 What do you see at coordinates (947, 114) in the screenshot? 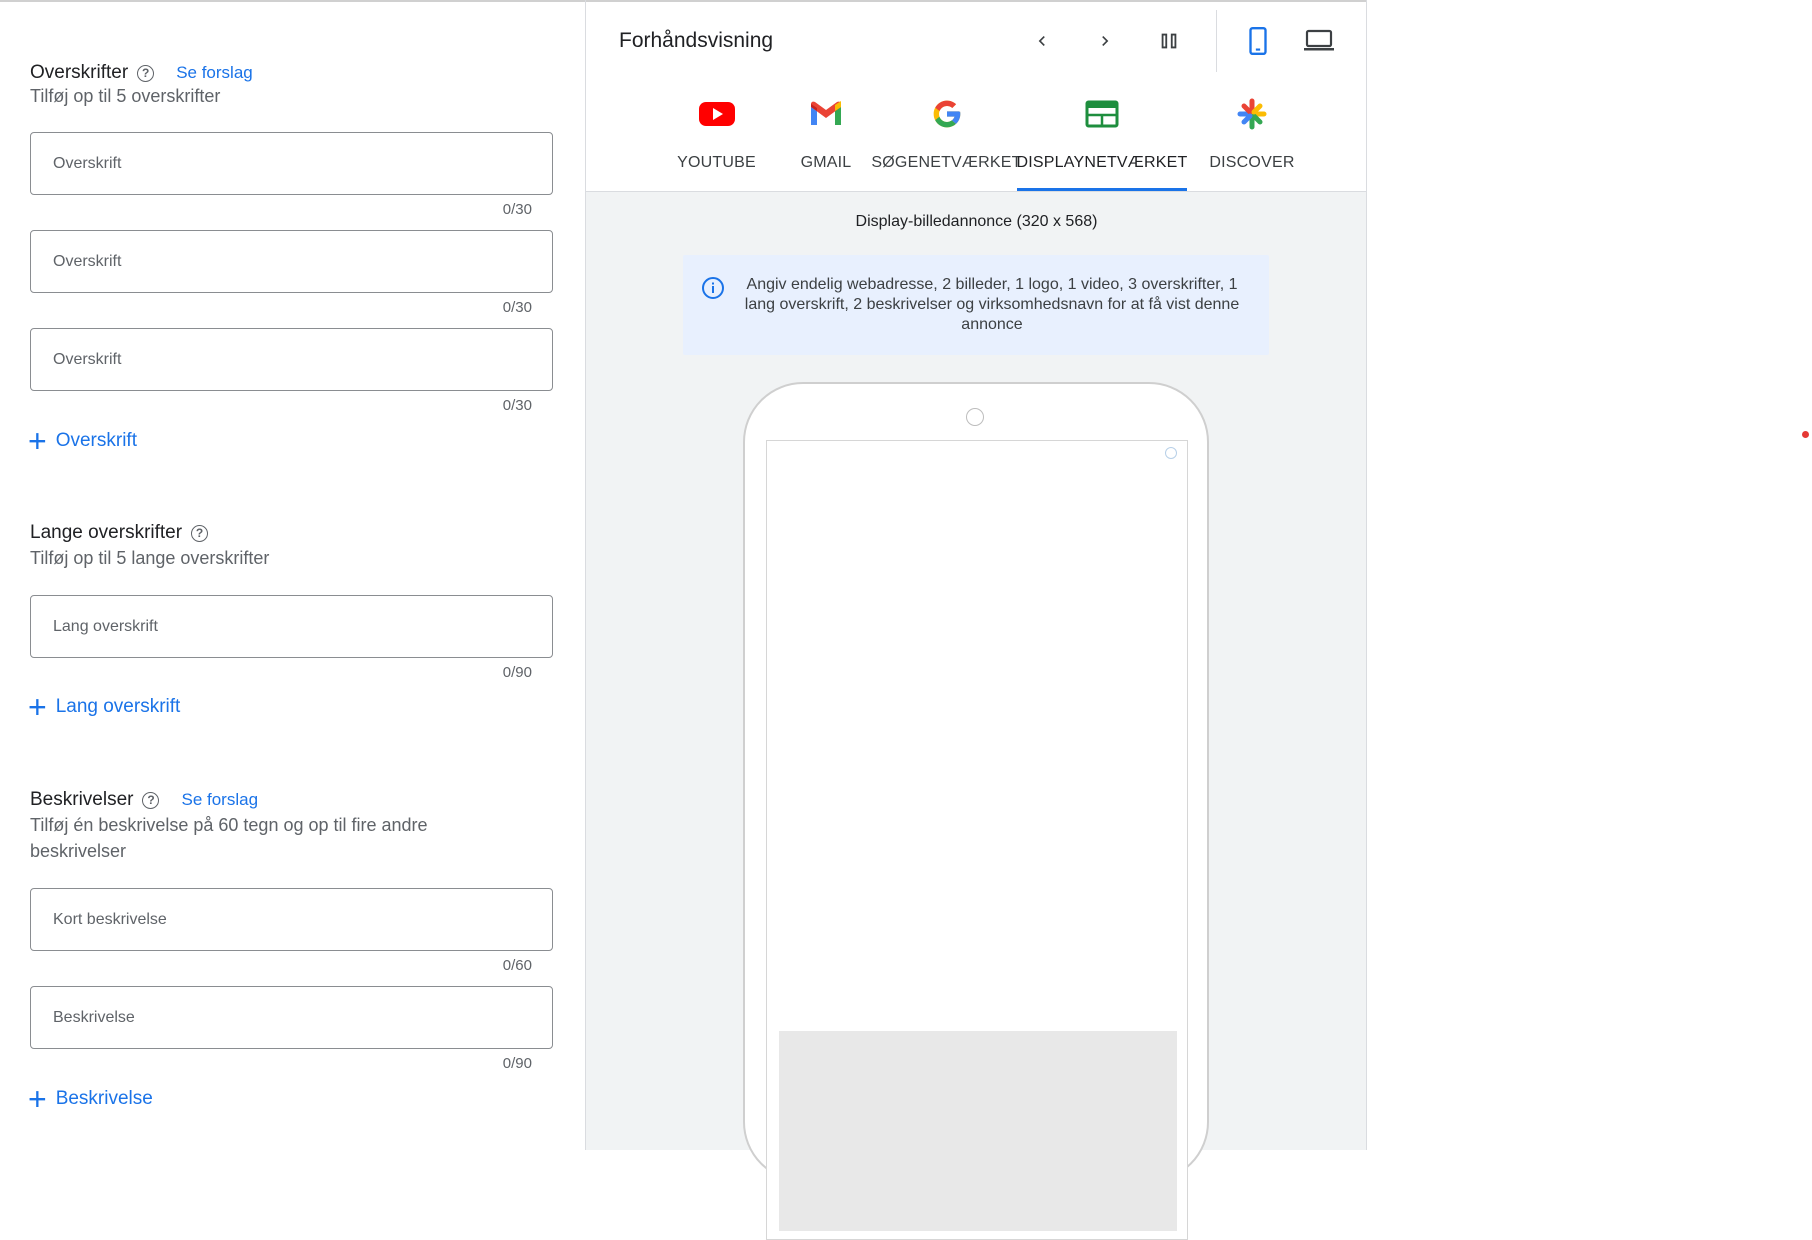
I see `google-icon` at bounding box center [947, 114].